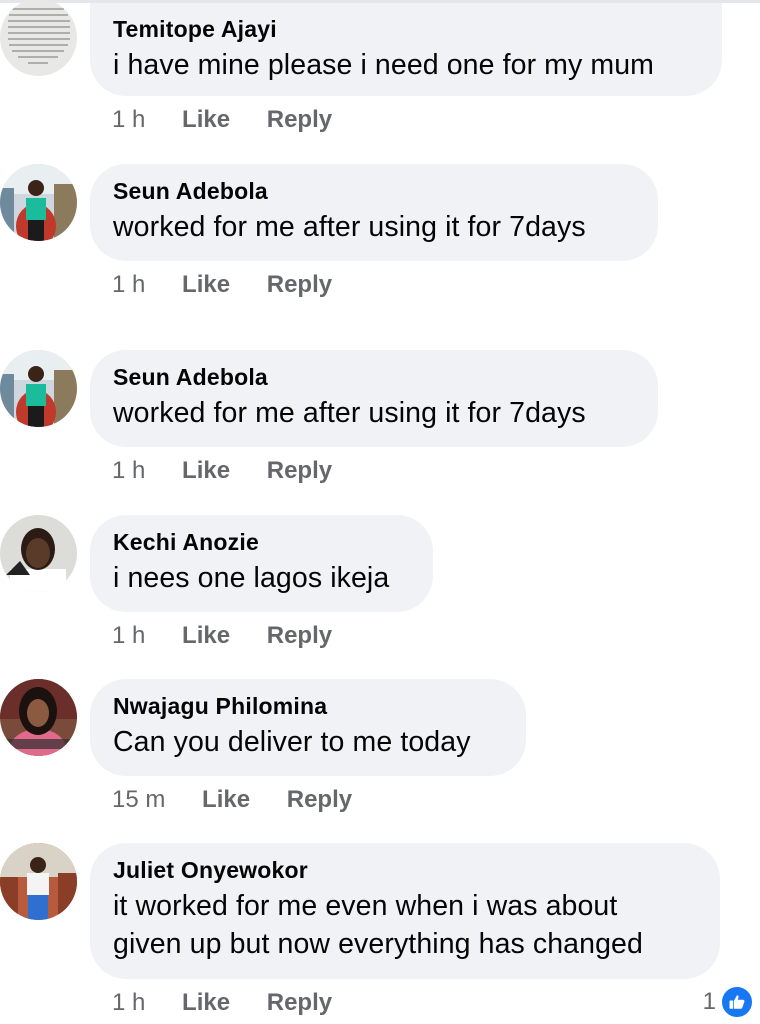 The height and width of the screenshot is (1024, 760). What do you see at coordinates (307, 706) in the screenshot?
I see `comment-author: Nwajagu Philomina` at bounding box center [307, 706].